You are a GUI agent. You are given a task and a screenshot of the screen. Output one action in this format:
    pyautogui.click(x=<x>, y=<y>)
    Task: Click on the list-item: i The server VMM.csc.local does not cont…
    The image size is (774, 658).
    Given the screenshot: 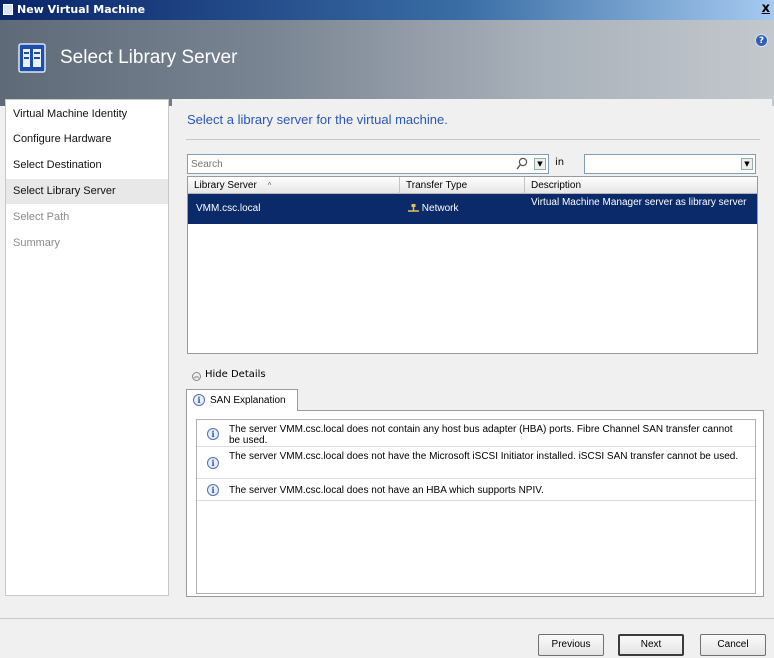 What is the action you would take?
    pyautogui.click(x=476, y=433)
    